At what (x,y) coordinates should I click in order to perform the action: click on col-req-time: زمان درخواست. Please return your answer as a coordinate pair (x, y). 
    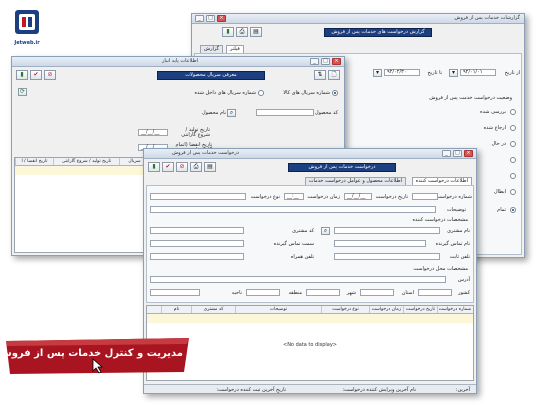
    Looking at the image, I should click on (386, 309).